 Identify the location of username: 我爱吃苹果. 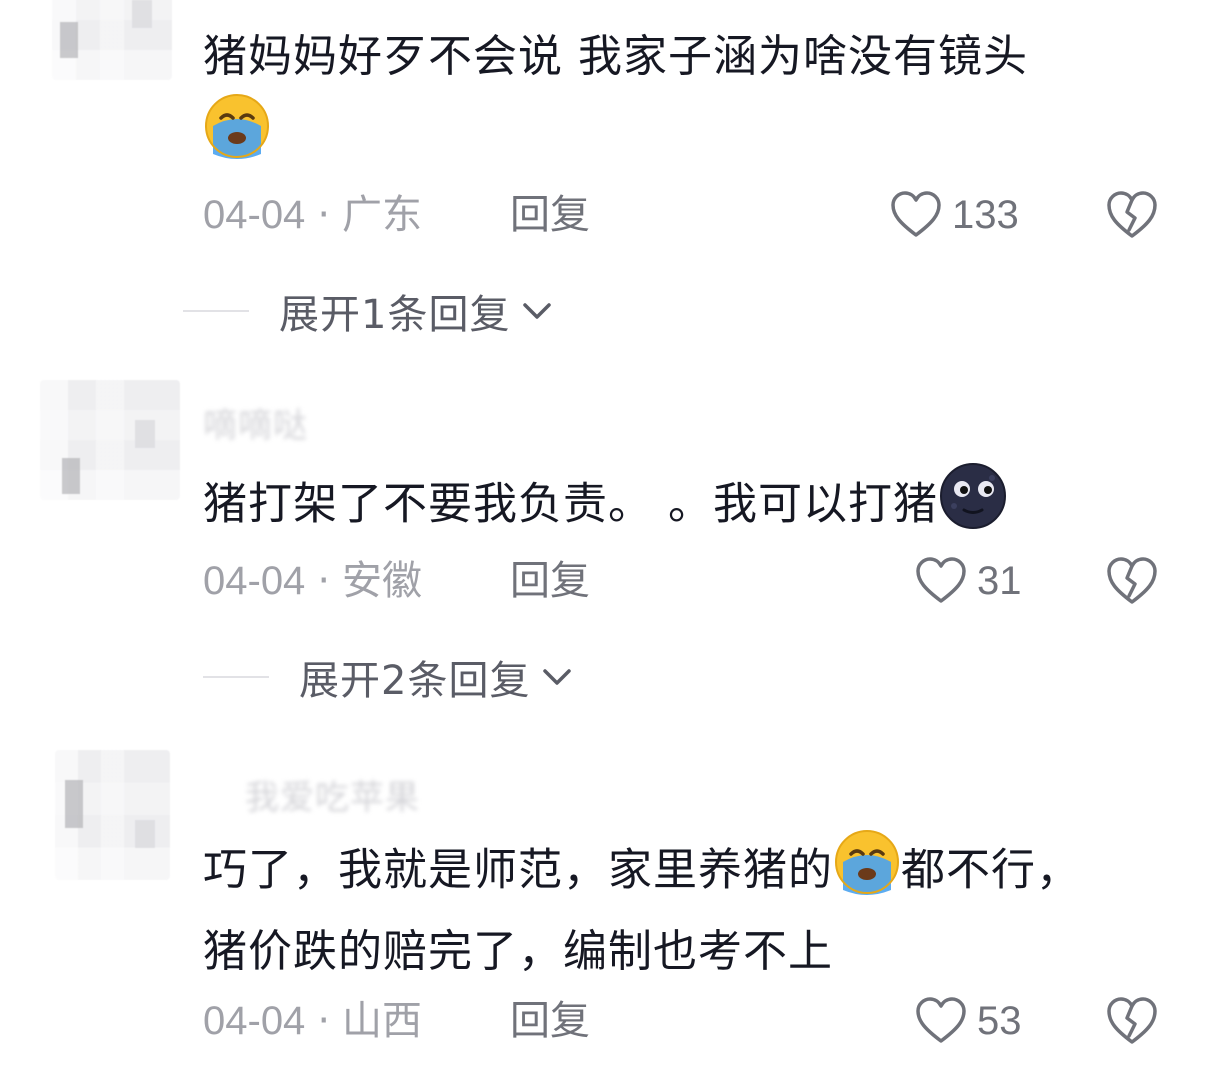
(332, 794).